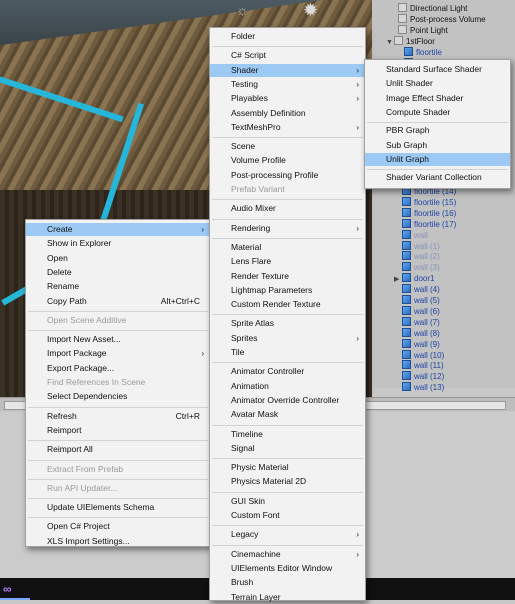 This screenshot has height=604, width=515. I want to click on menu-item-legacy: Legacy ›, so click(287, 534).